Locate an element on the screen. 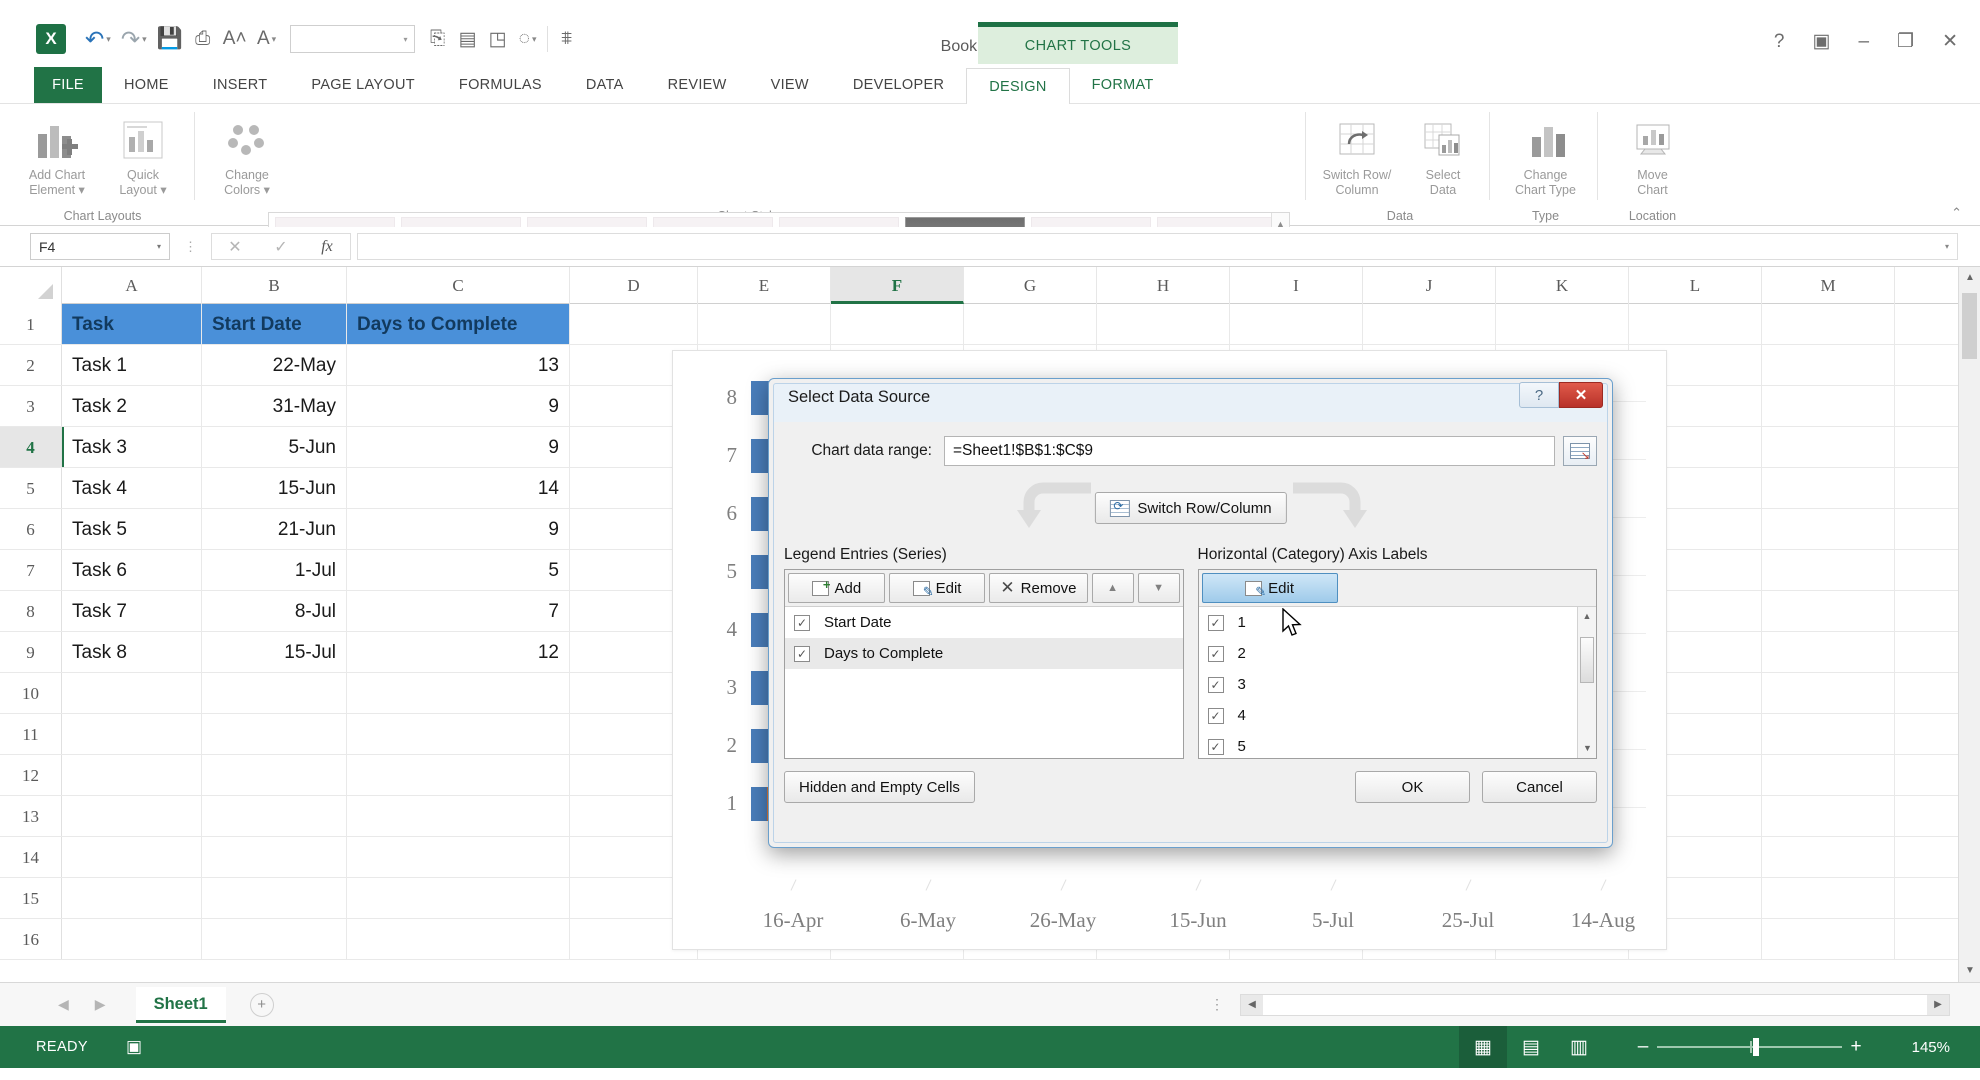  cell-c15 is located at coordinates (458, 898).